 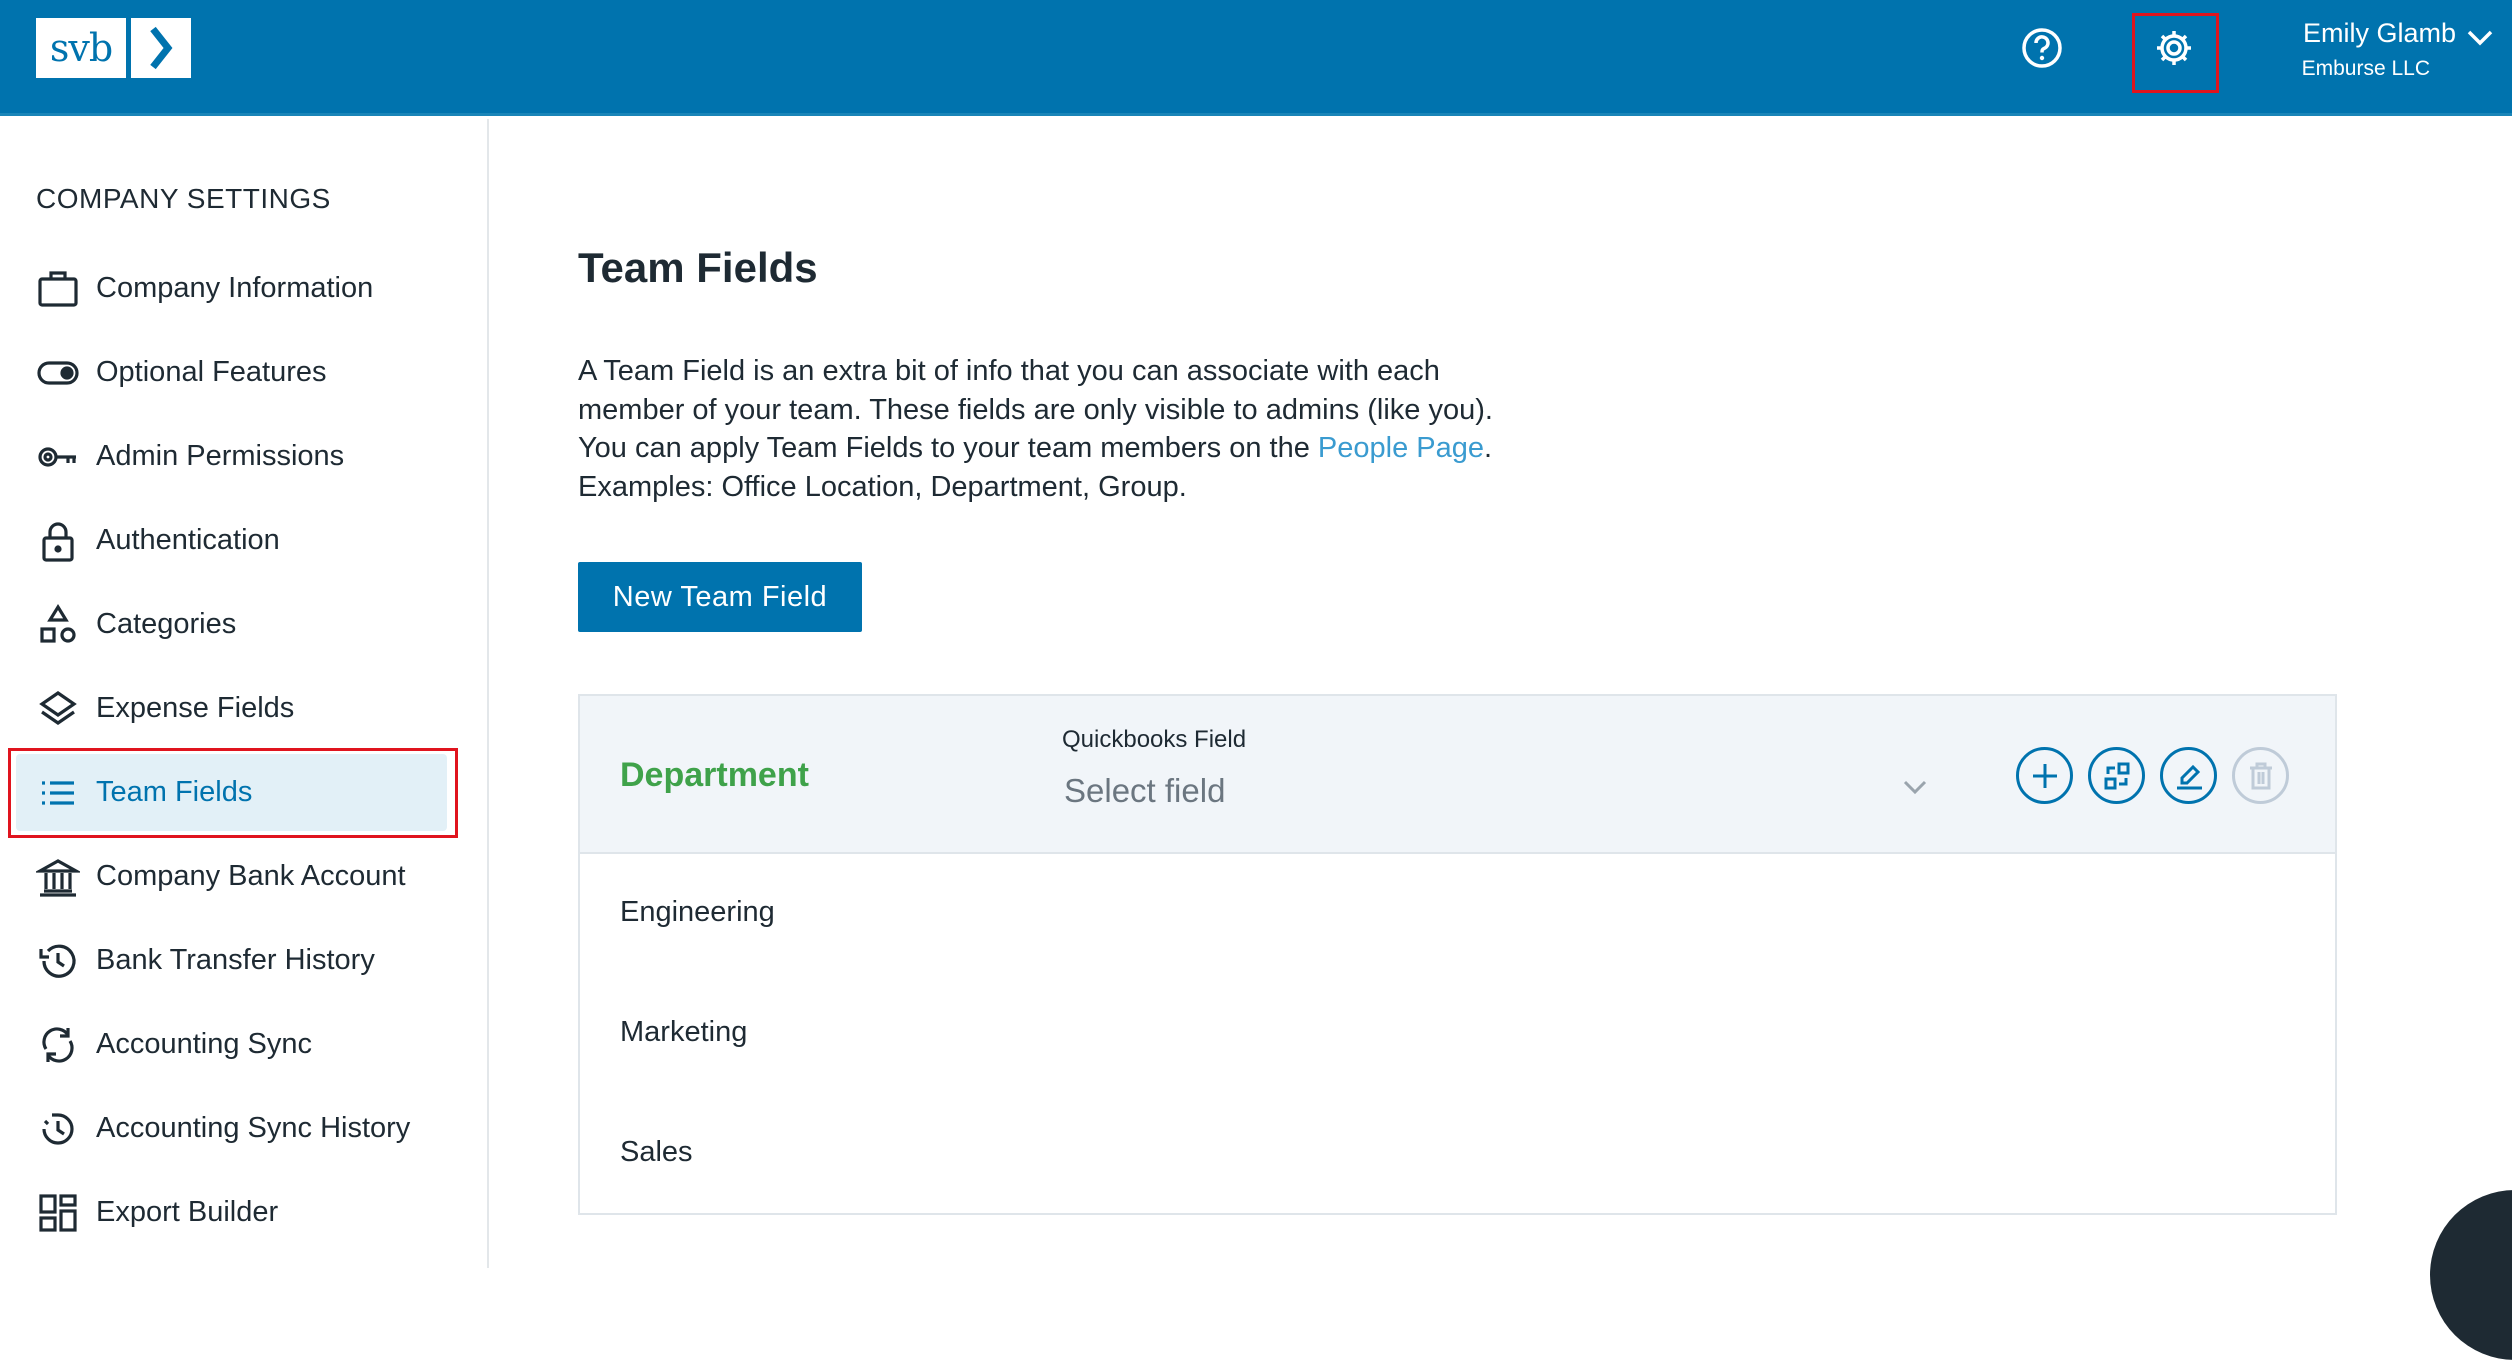 I want to click on edit-button, so click(x=2188, y=775).